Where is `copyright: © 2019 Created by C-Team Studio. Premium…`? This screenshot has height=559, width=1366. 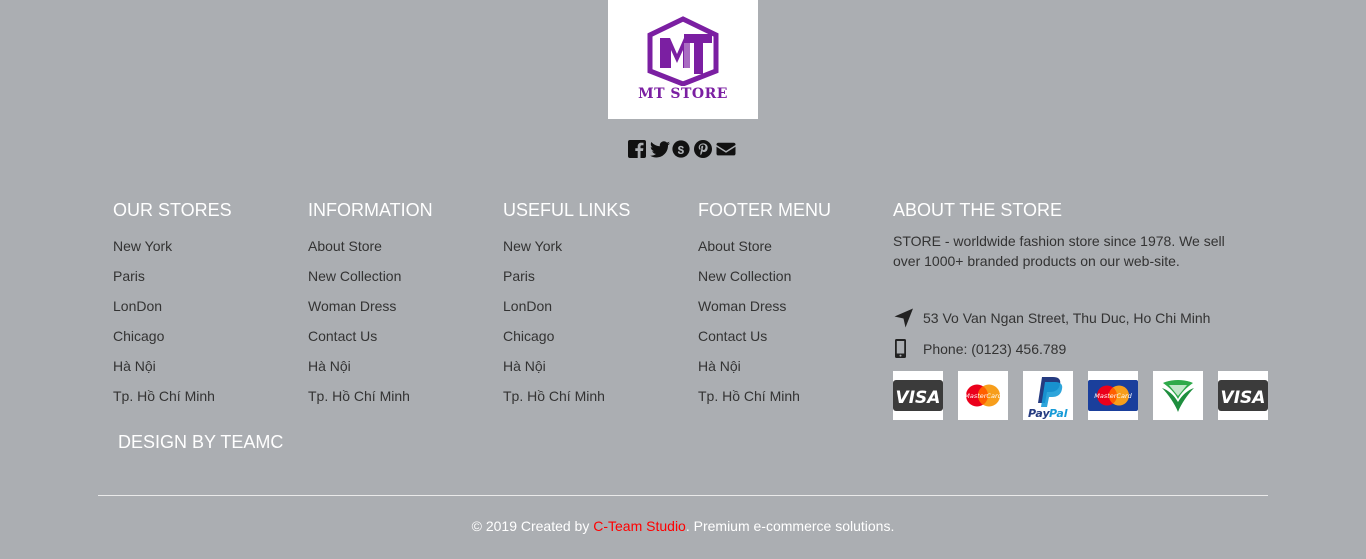
copyright: © 2019 Created by C-Team Studio. Premium… is located at coordinates (683, 526).